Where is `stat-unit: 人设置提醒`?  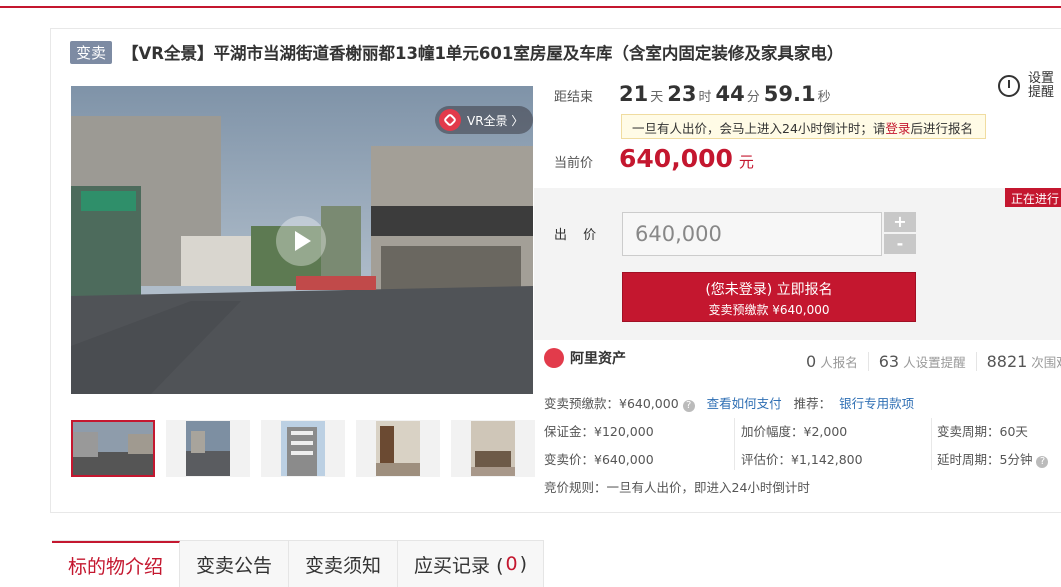 stat-unit: 人设置提醒 is located at coordinates (934, 362).